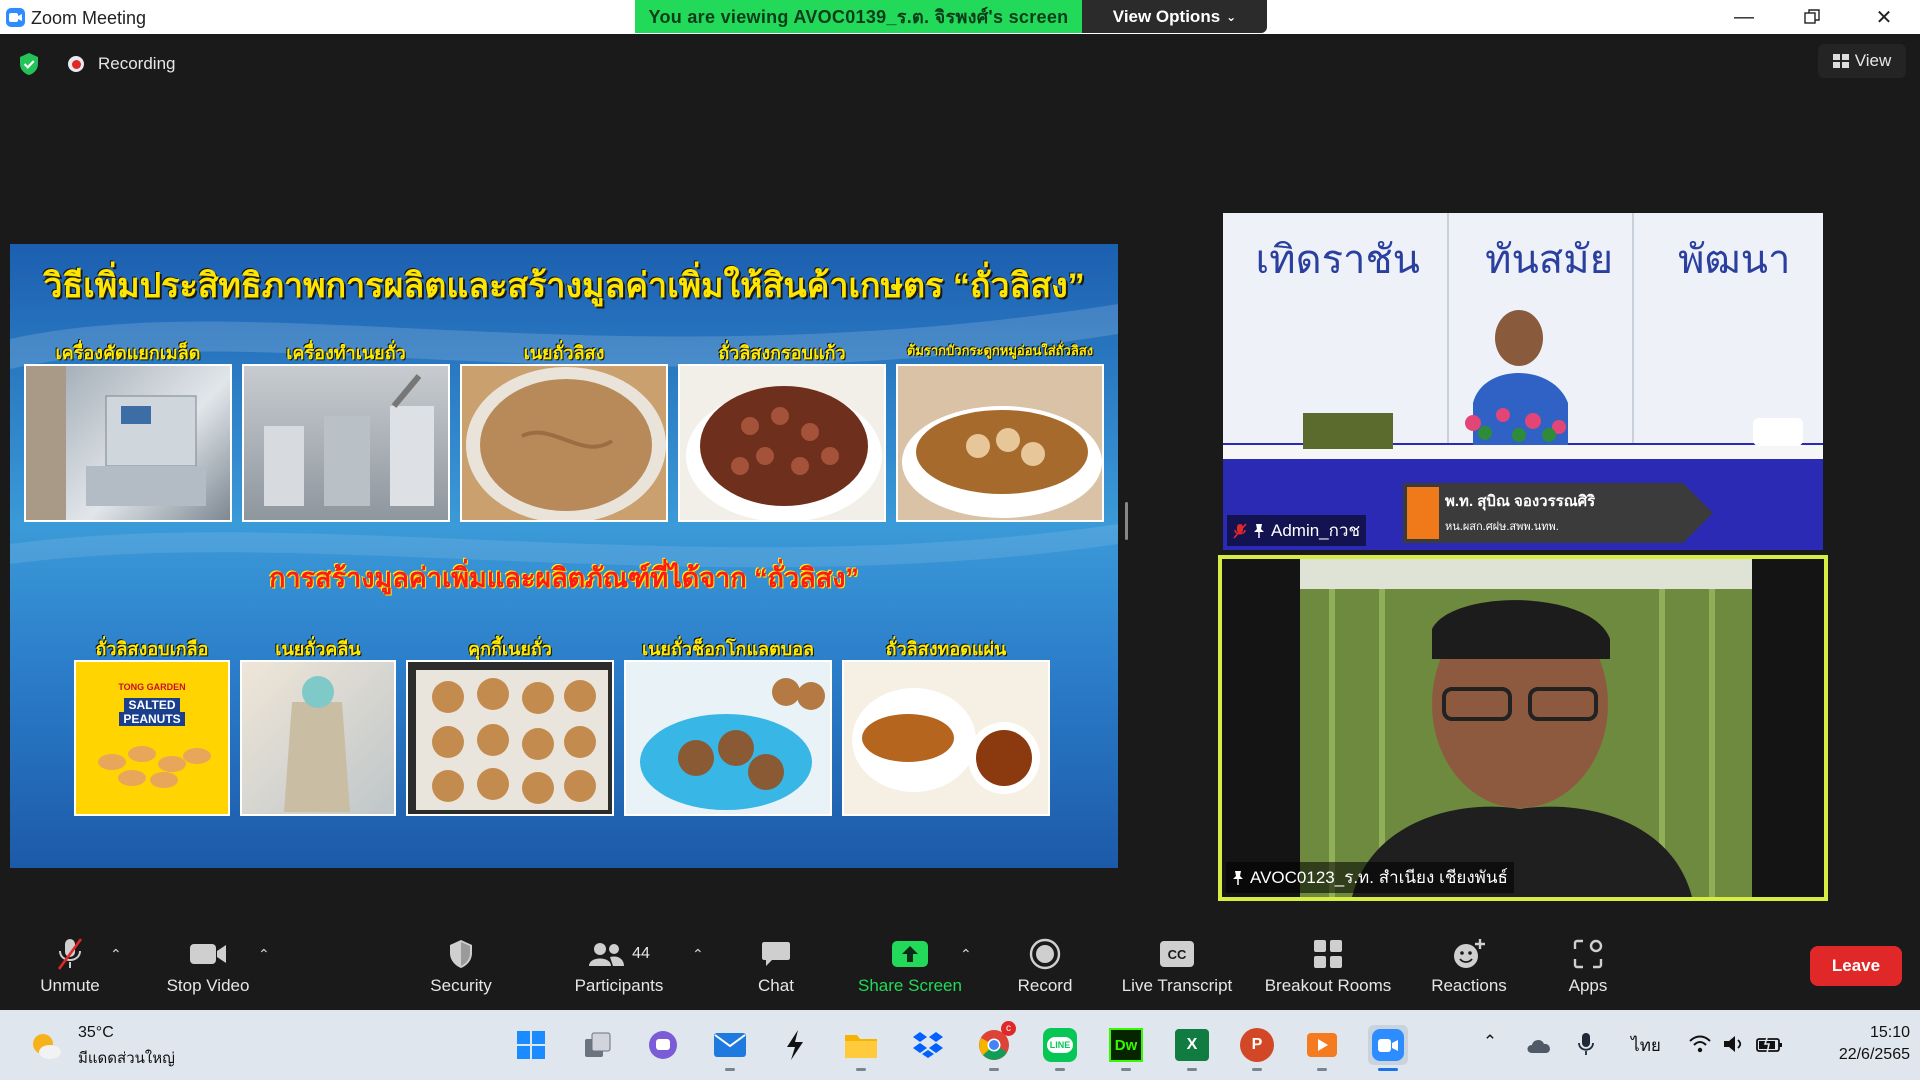  I want to click on volume-icon, so click(1733, 1044).